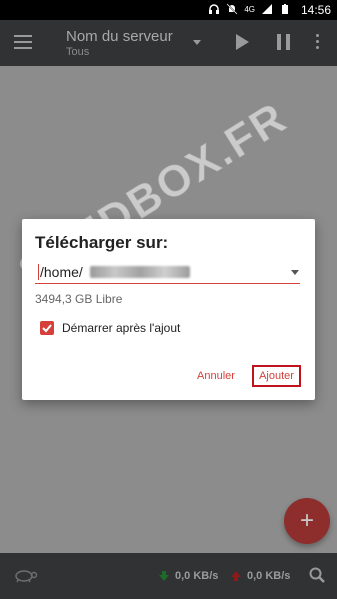 This screenshot has width=337, height=599. What do you see at coordinates (315, 10) in the screenshot?
I see `status-time: 14:56` at bounding box center [315, 10].